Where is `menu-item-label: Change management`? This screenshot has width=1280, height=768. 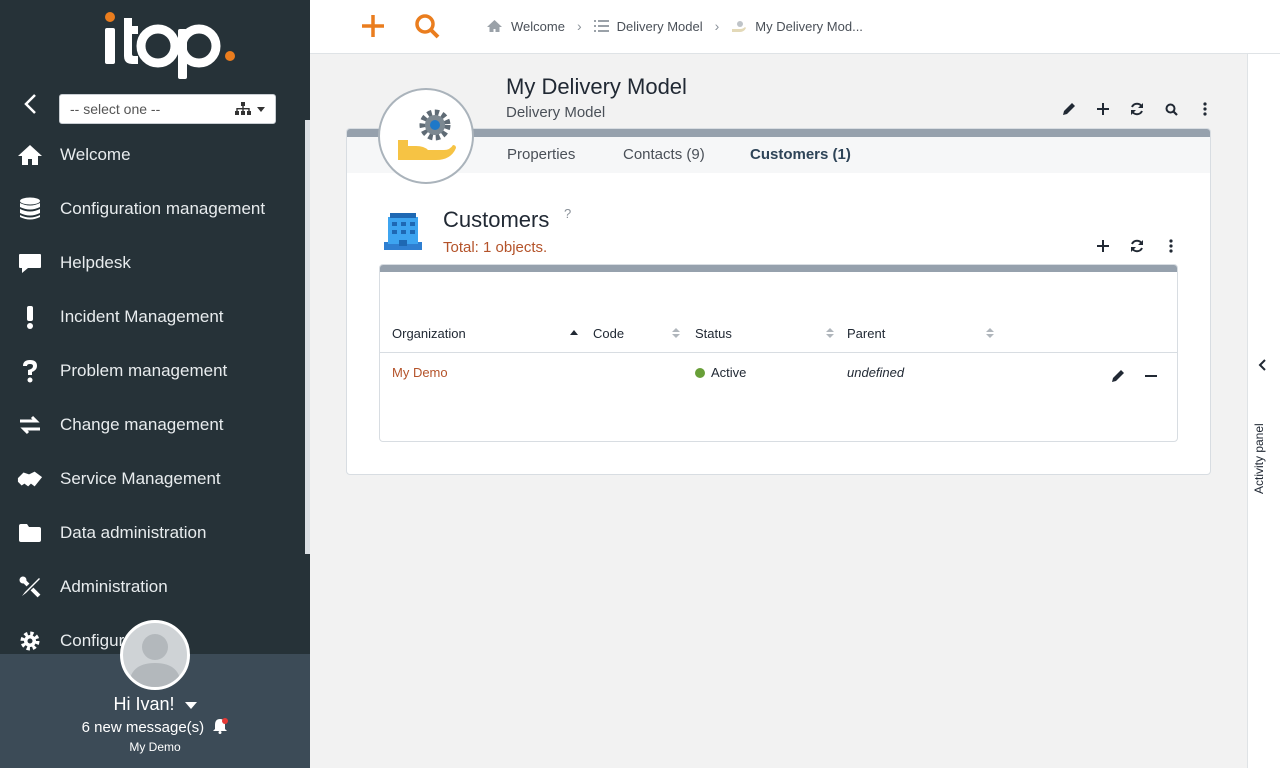 menu-item-label: Change management is located at coordinates (142, 424).